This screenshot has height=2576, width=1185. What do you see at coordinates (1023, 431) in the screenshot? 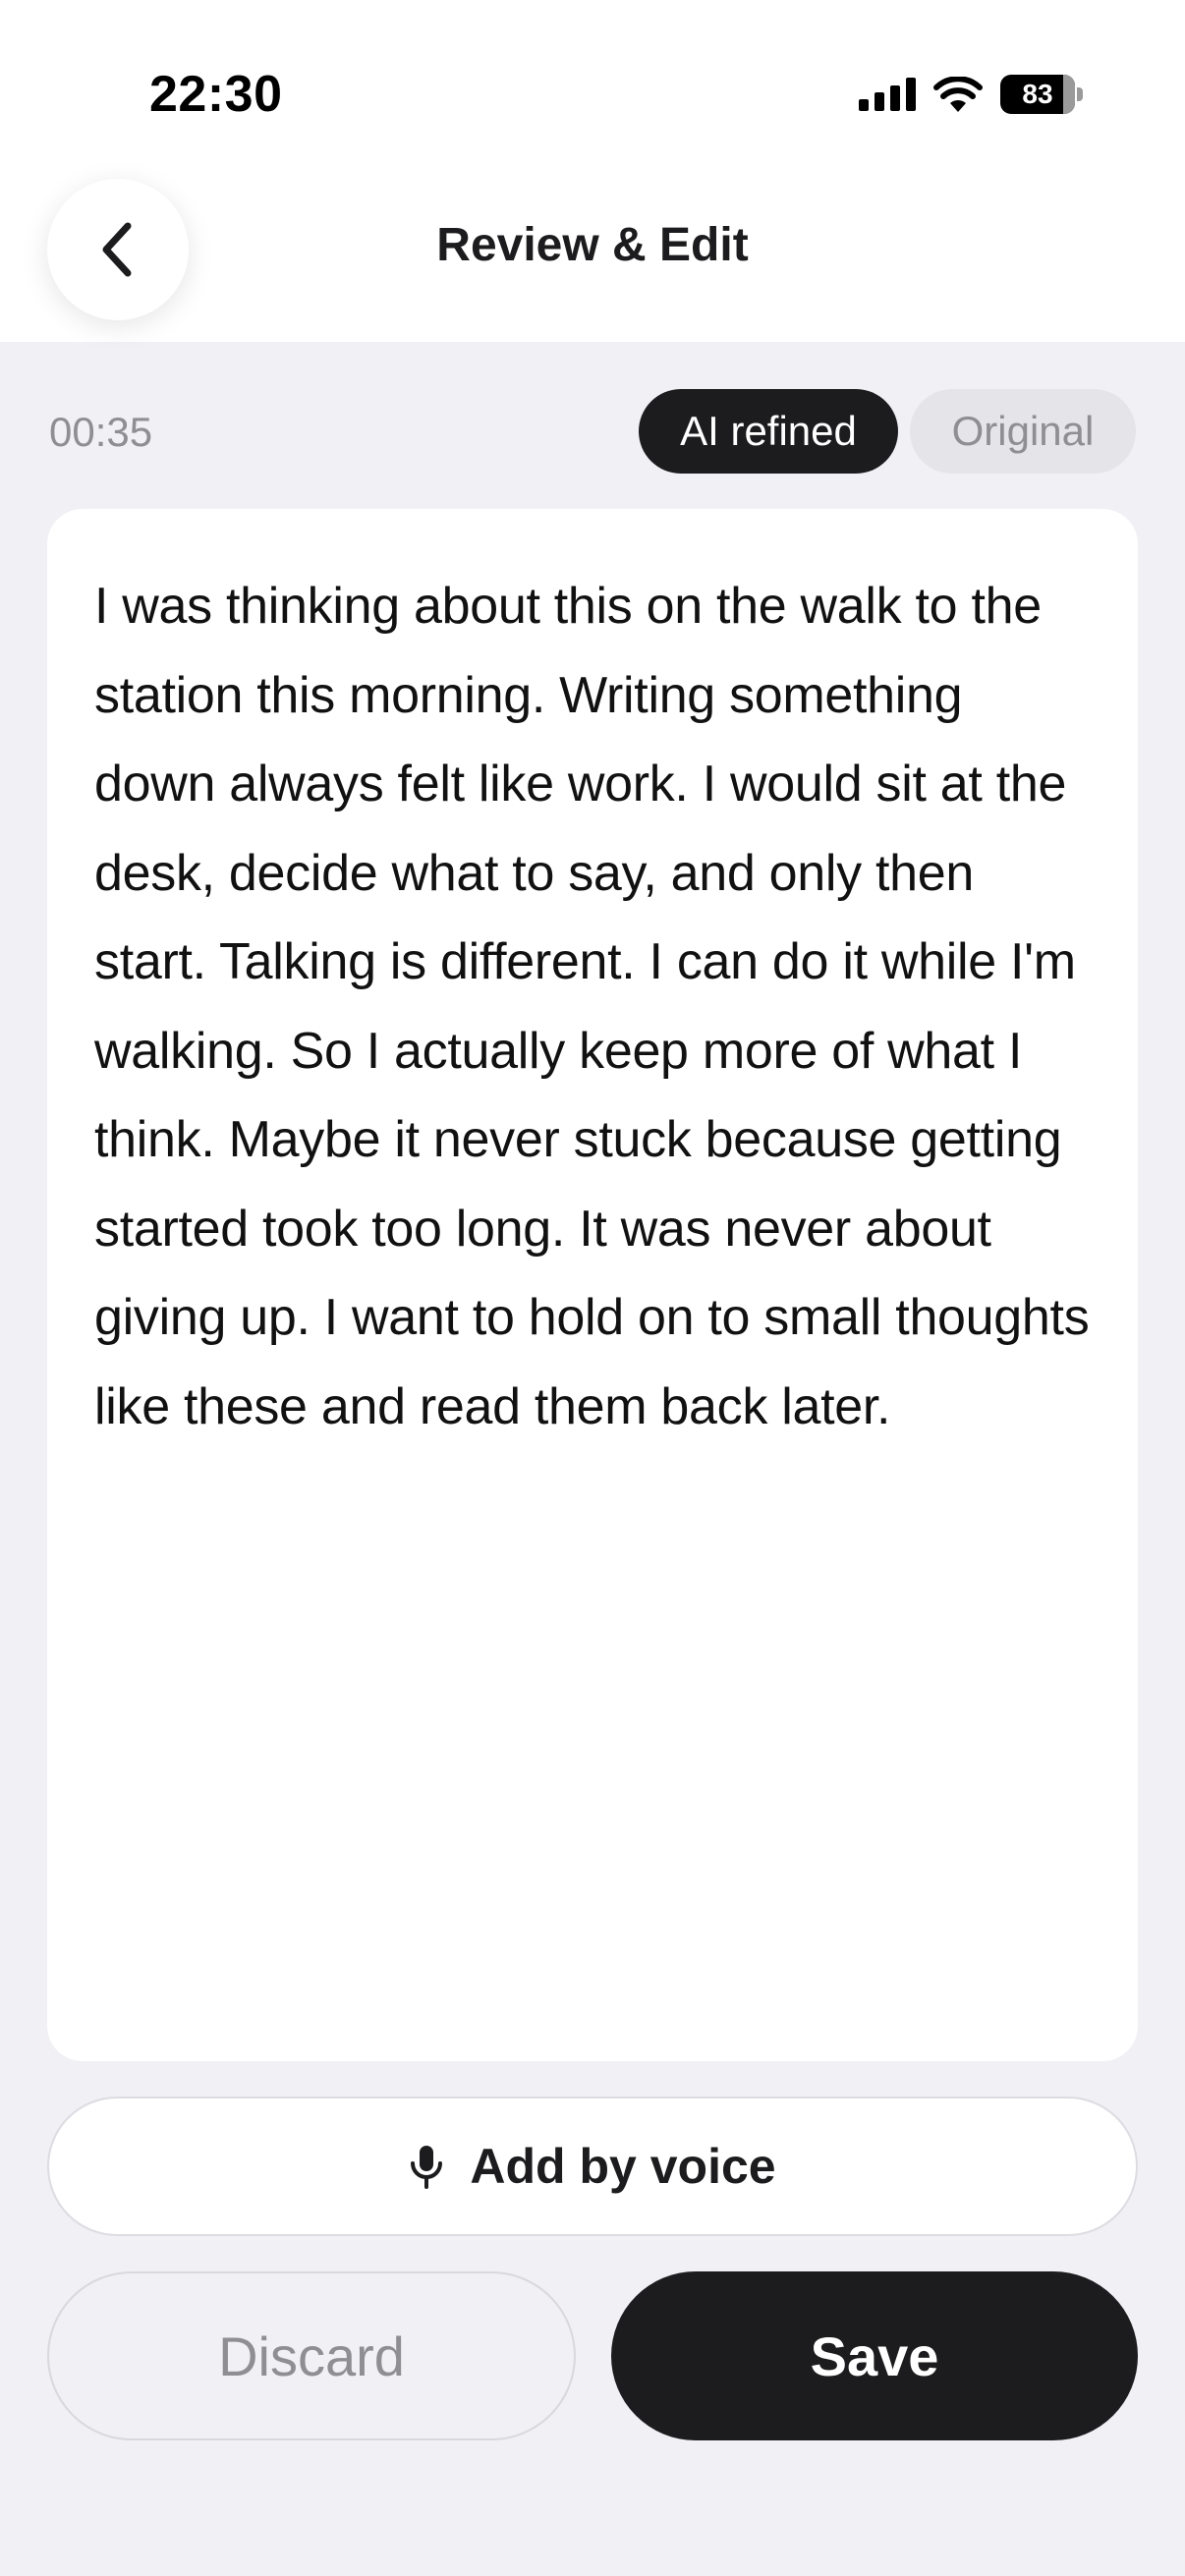
I see `toggle-original: Original` at bounding box center [1023, 431].